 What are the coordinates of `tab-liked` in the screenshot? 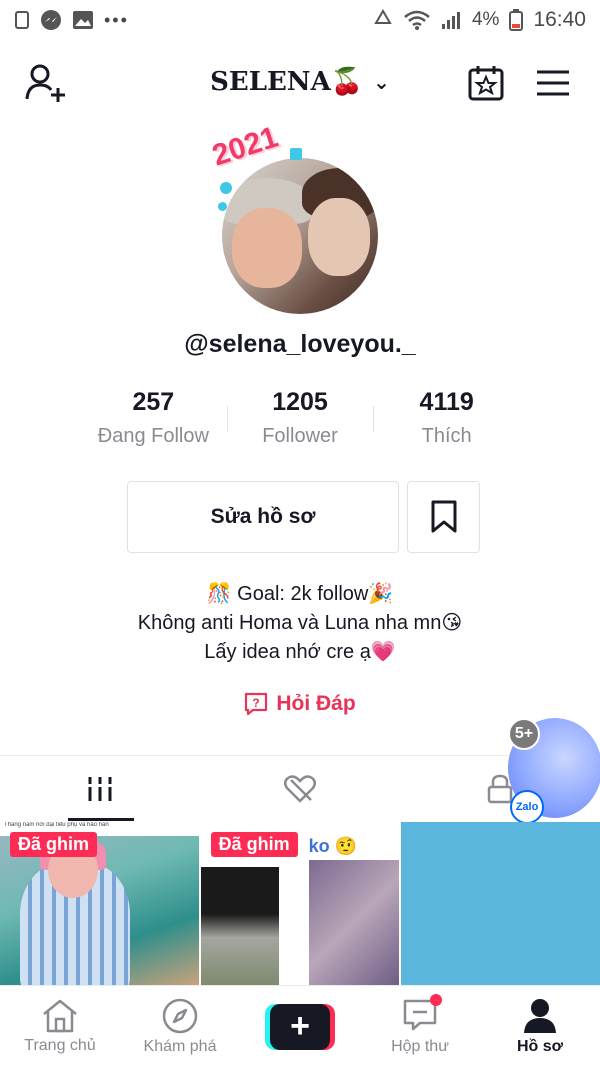 It's located at (300, 788).